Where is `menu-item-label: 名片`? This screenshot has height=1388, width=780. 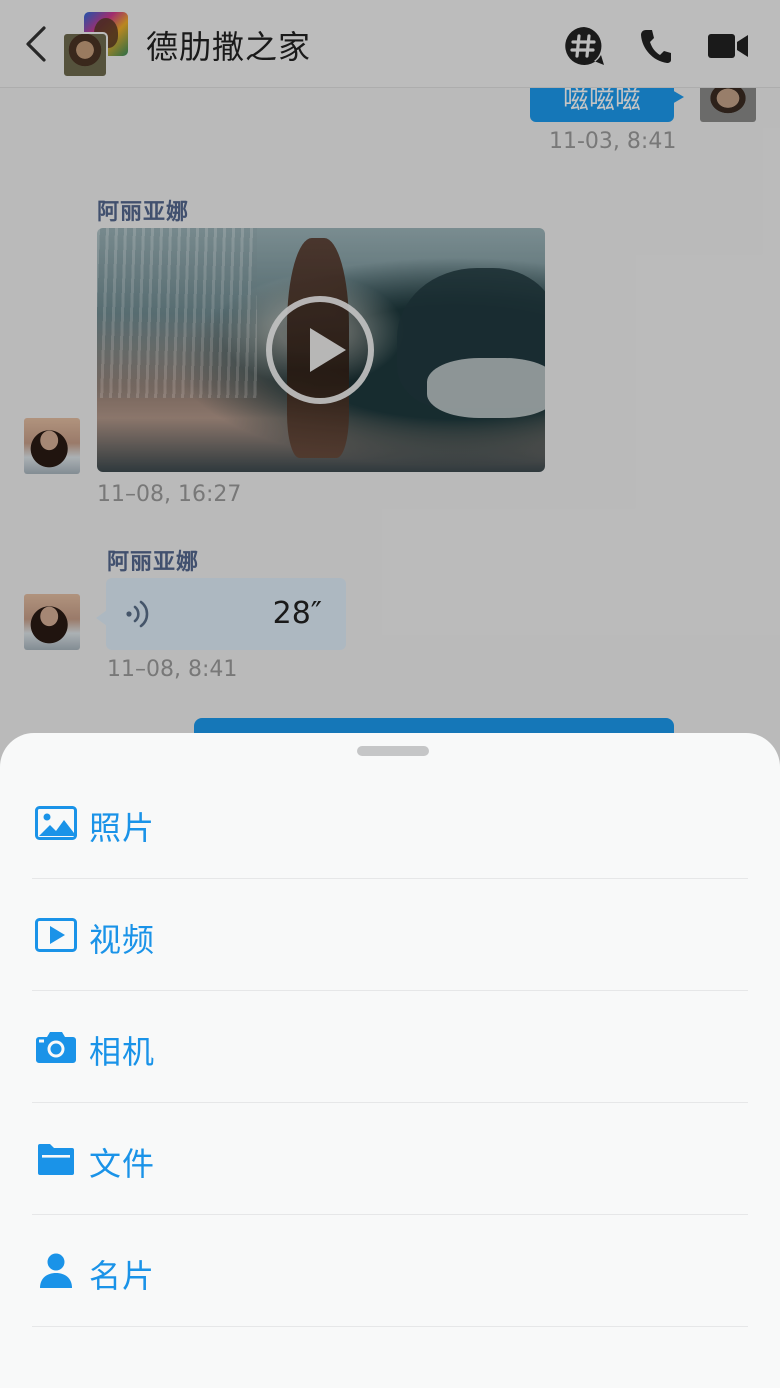 menu-item-label: 名片 is located at coordinates (122, 1276).